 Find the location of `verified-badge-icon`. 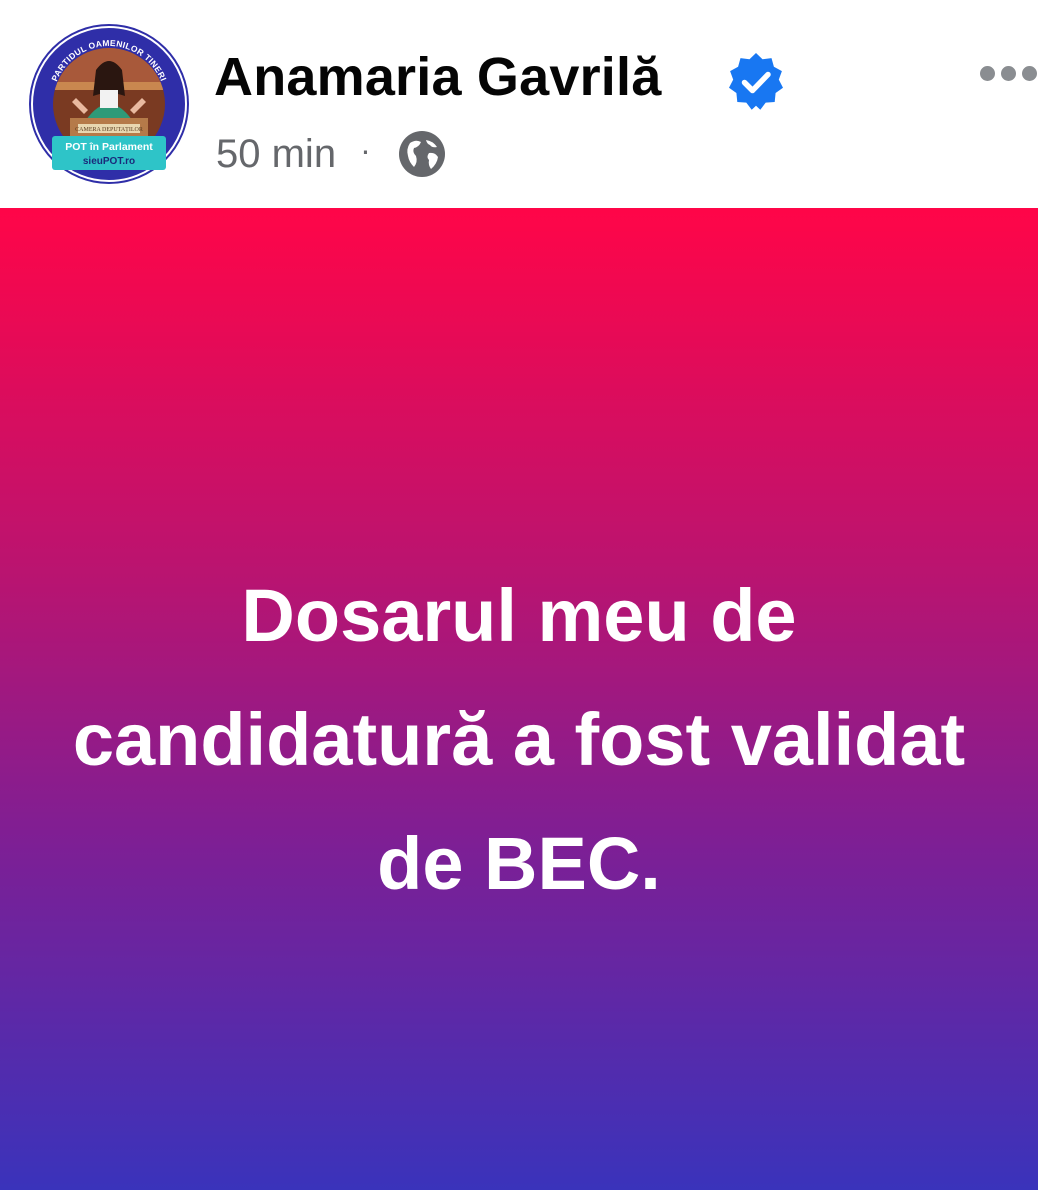

verified-badge-icon is located at coordinates (756, 82).